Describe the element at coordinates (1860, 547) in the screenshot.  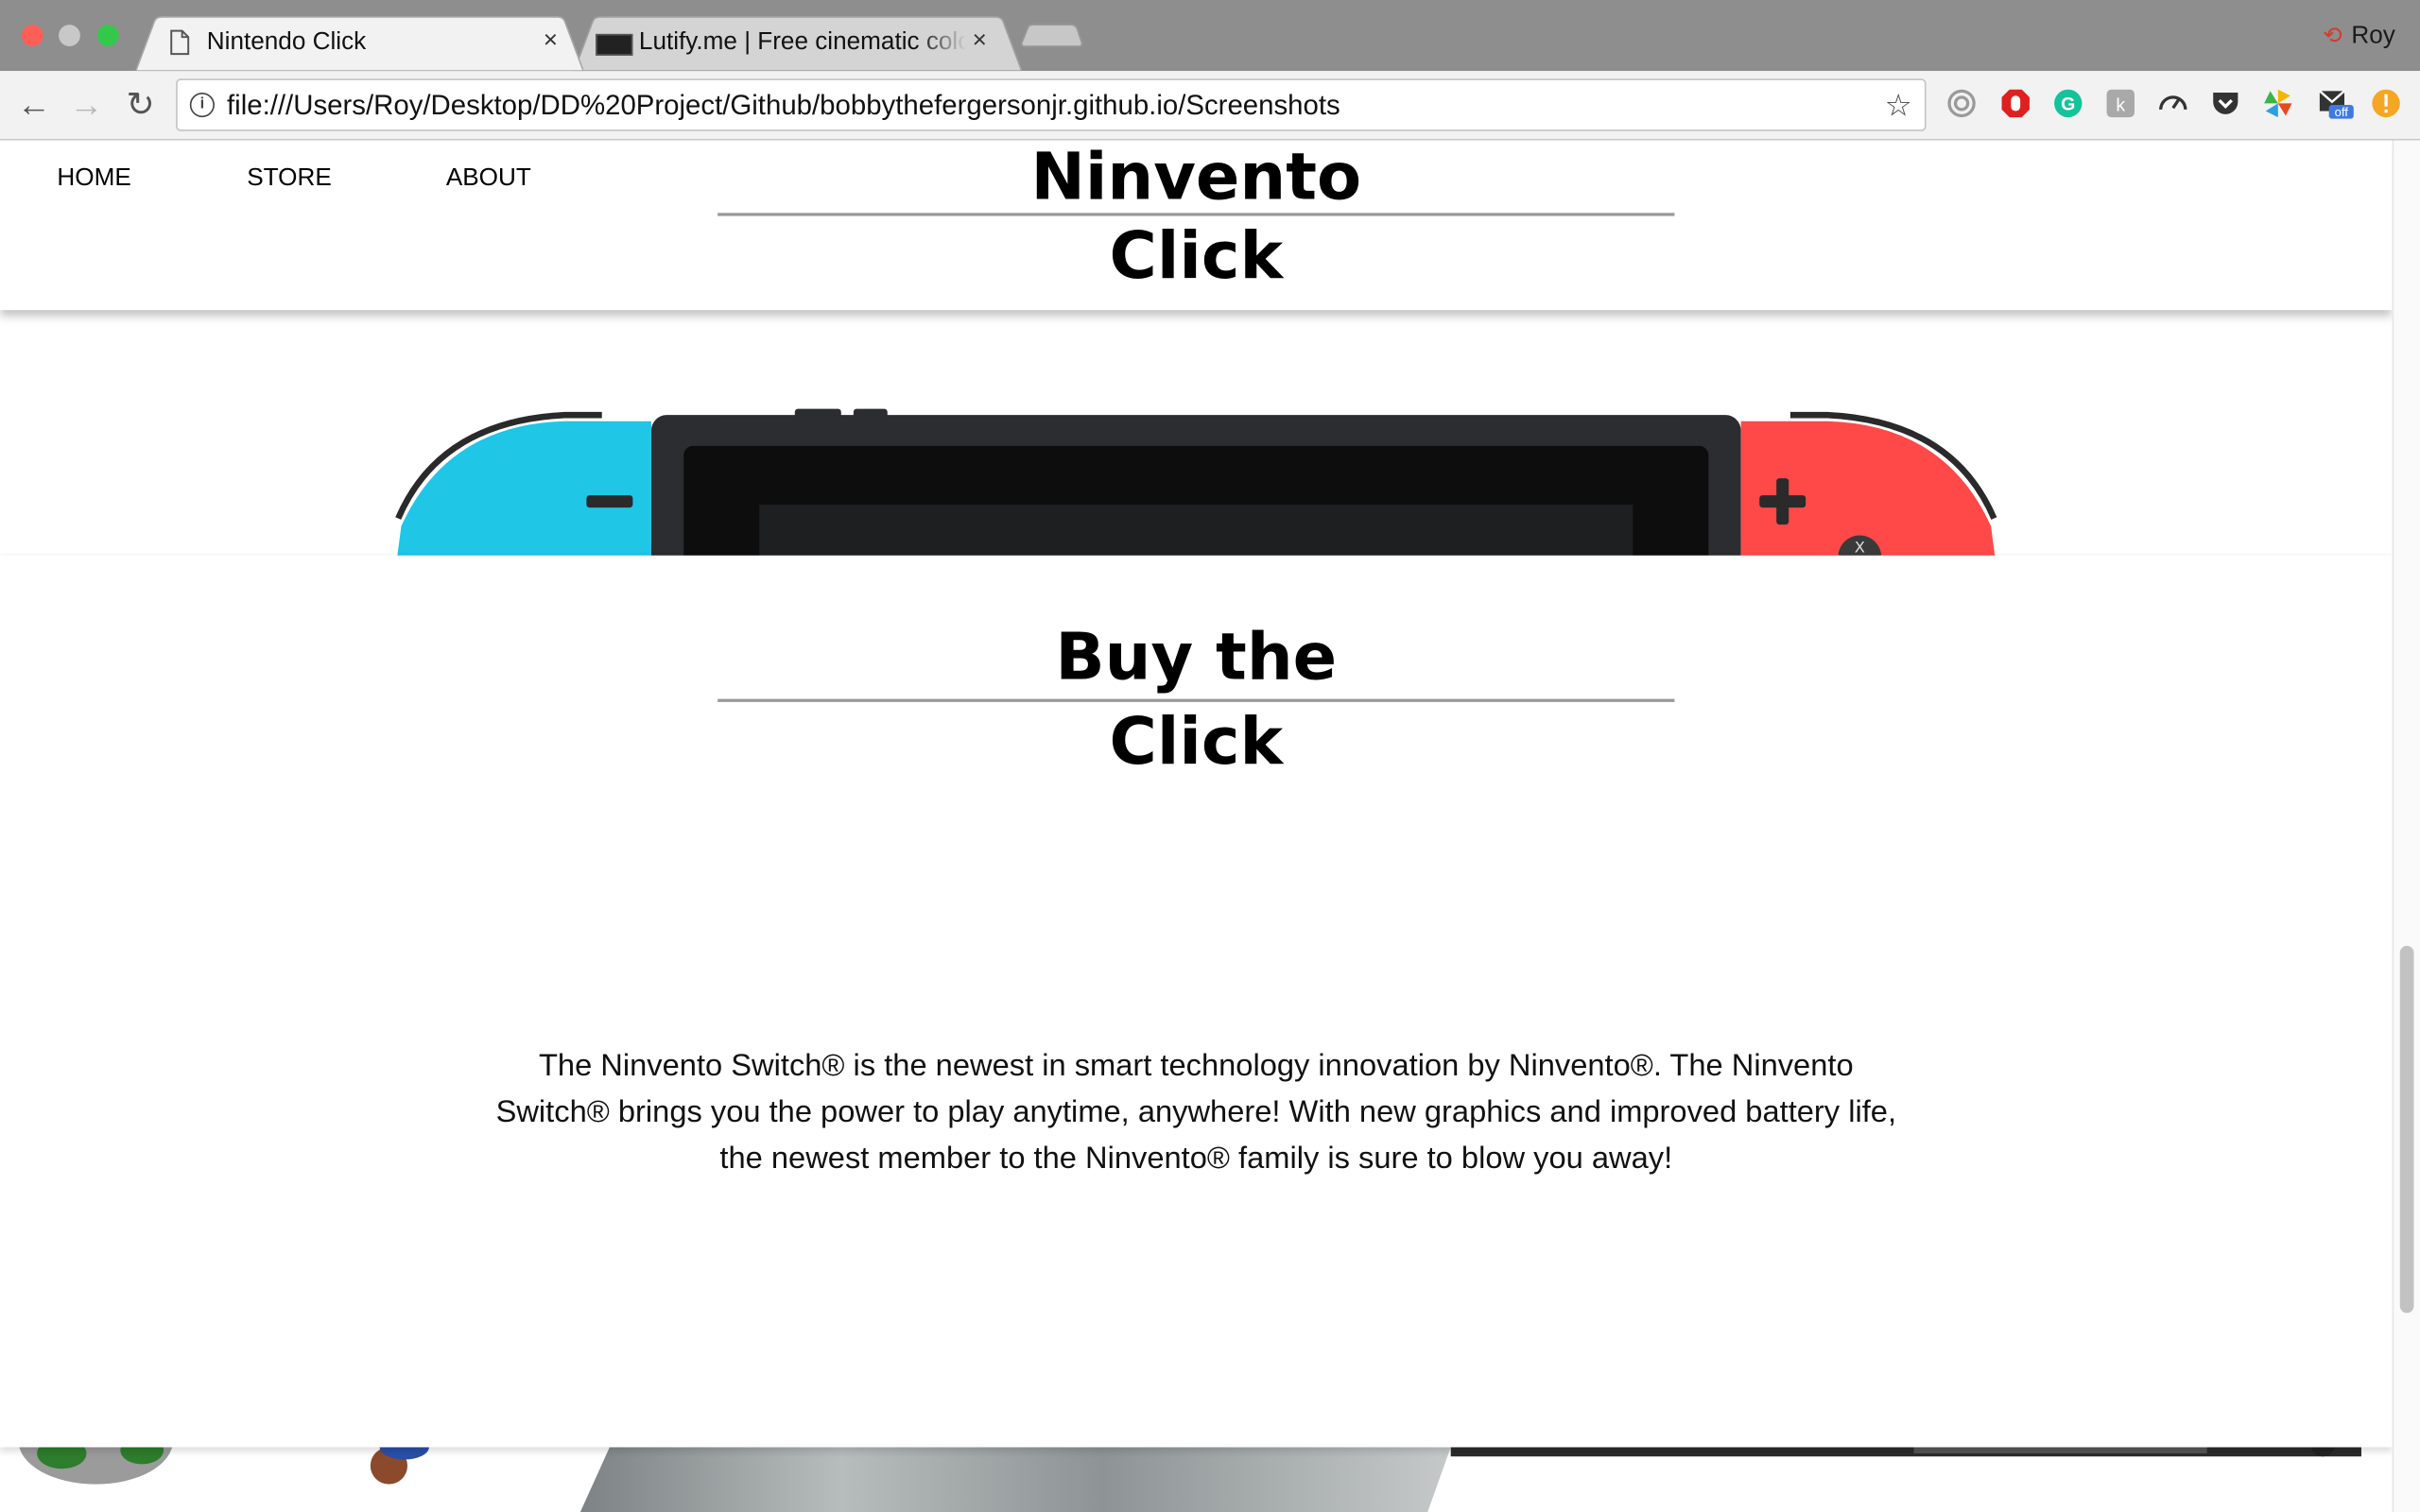
I see `svg-text: X` at that location.